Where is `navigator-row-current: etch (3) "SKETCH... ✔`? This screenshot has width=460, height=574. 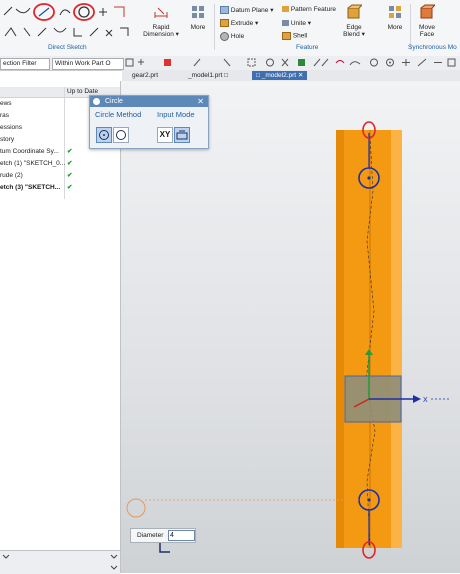
navigator-row-current: etch (3) "SKETCH... ✔ is located at coordinates (60, 187).